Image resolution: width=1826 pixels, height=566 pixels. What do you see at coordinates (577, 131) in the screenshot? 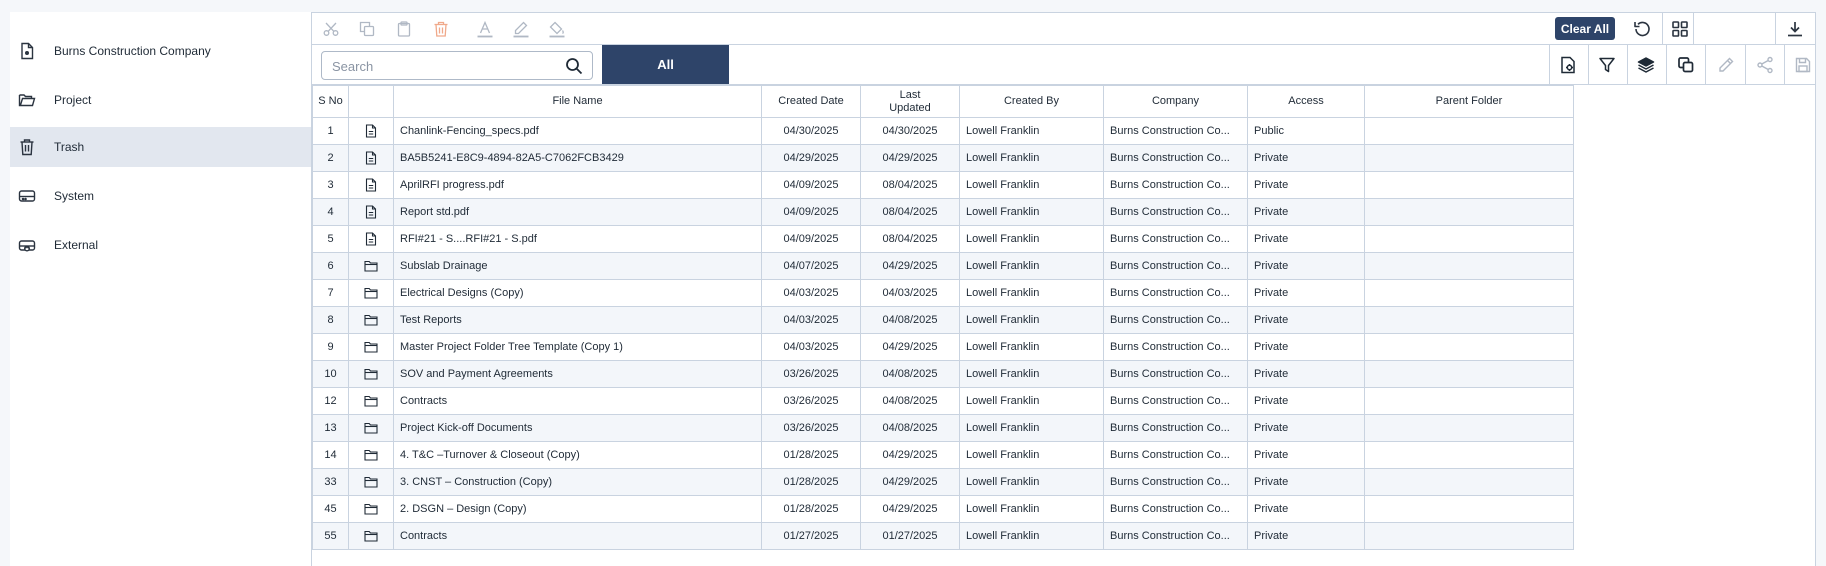
I see `cell-file-name: Chanlink-Fencing_specs.pdf` at bounding box center [577, 131].